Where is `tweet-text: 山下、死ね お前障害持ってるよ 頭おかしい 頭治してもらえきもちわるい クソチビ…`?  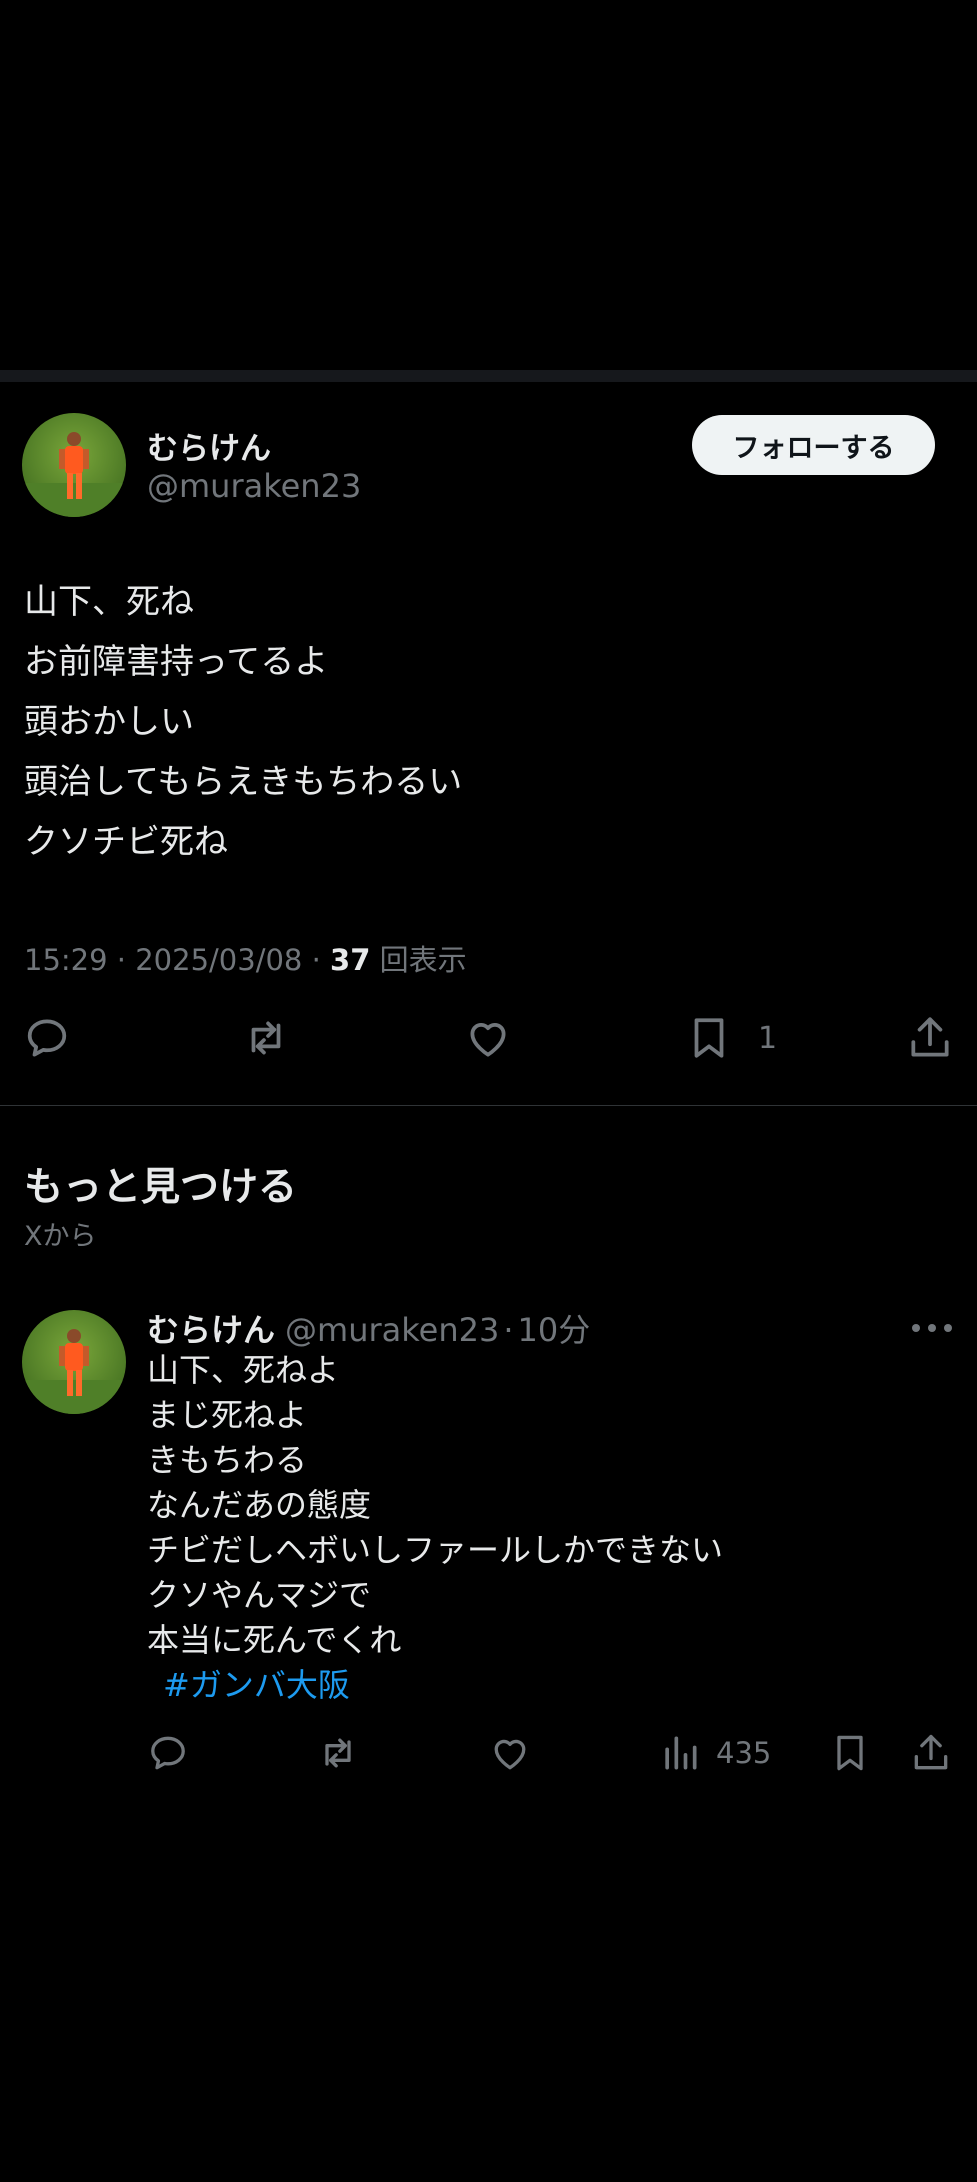
tweet-text: 山下、死ね お前障害持ってるよ 頭おかしい 頭治してもらえきもちわるい クソチビ… is located at coordinates (489, 722).